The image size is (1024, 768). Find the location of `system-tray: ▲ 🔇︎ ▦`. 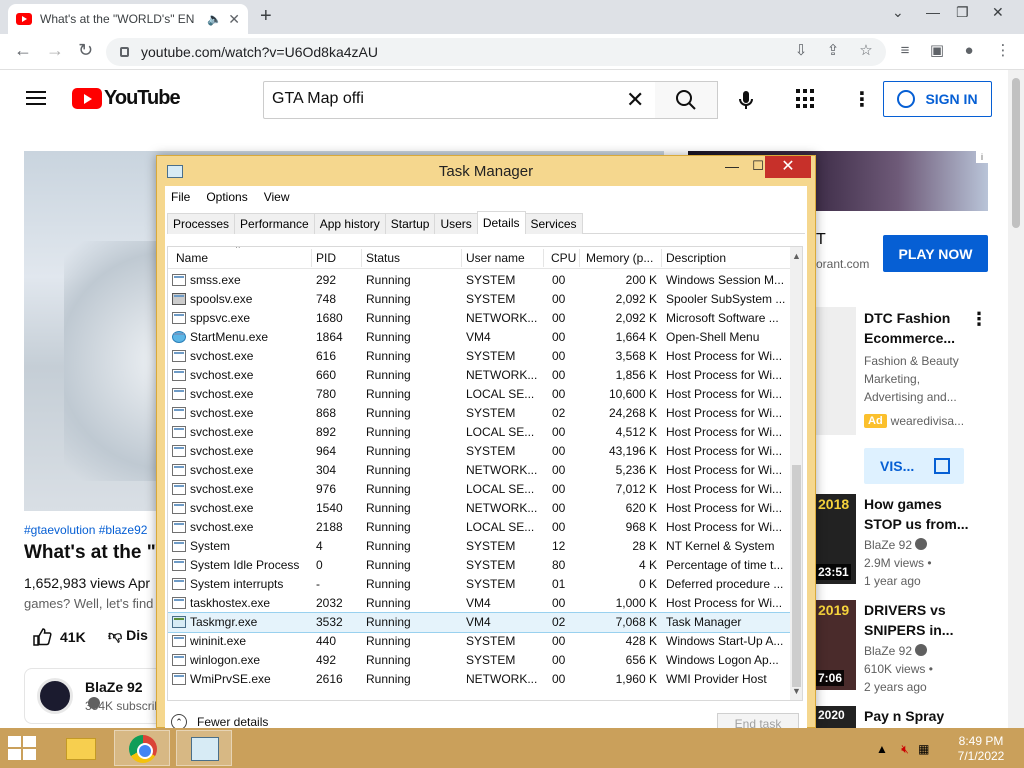

system-tray: ▲ 🔇︎ ▦ is located at coordinates (902, 749).